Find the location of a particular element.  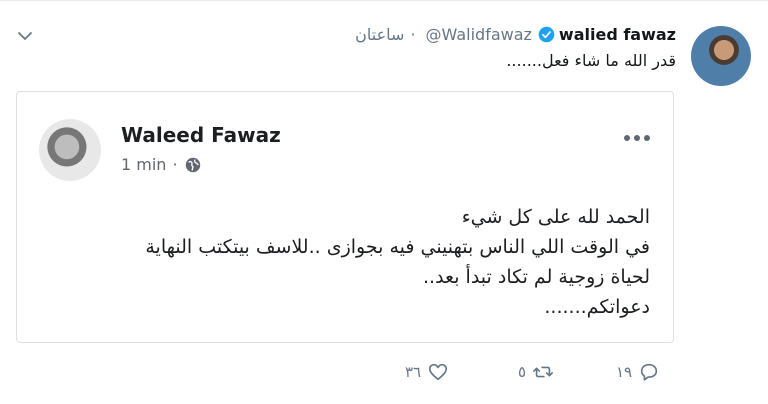

post-meta: 1 min · is located at coordinates (161, 164).